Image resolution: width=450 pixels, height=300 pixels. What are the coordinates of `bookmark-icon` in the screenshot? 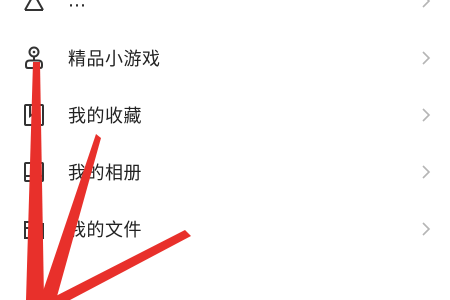 It's located at (34, 115).